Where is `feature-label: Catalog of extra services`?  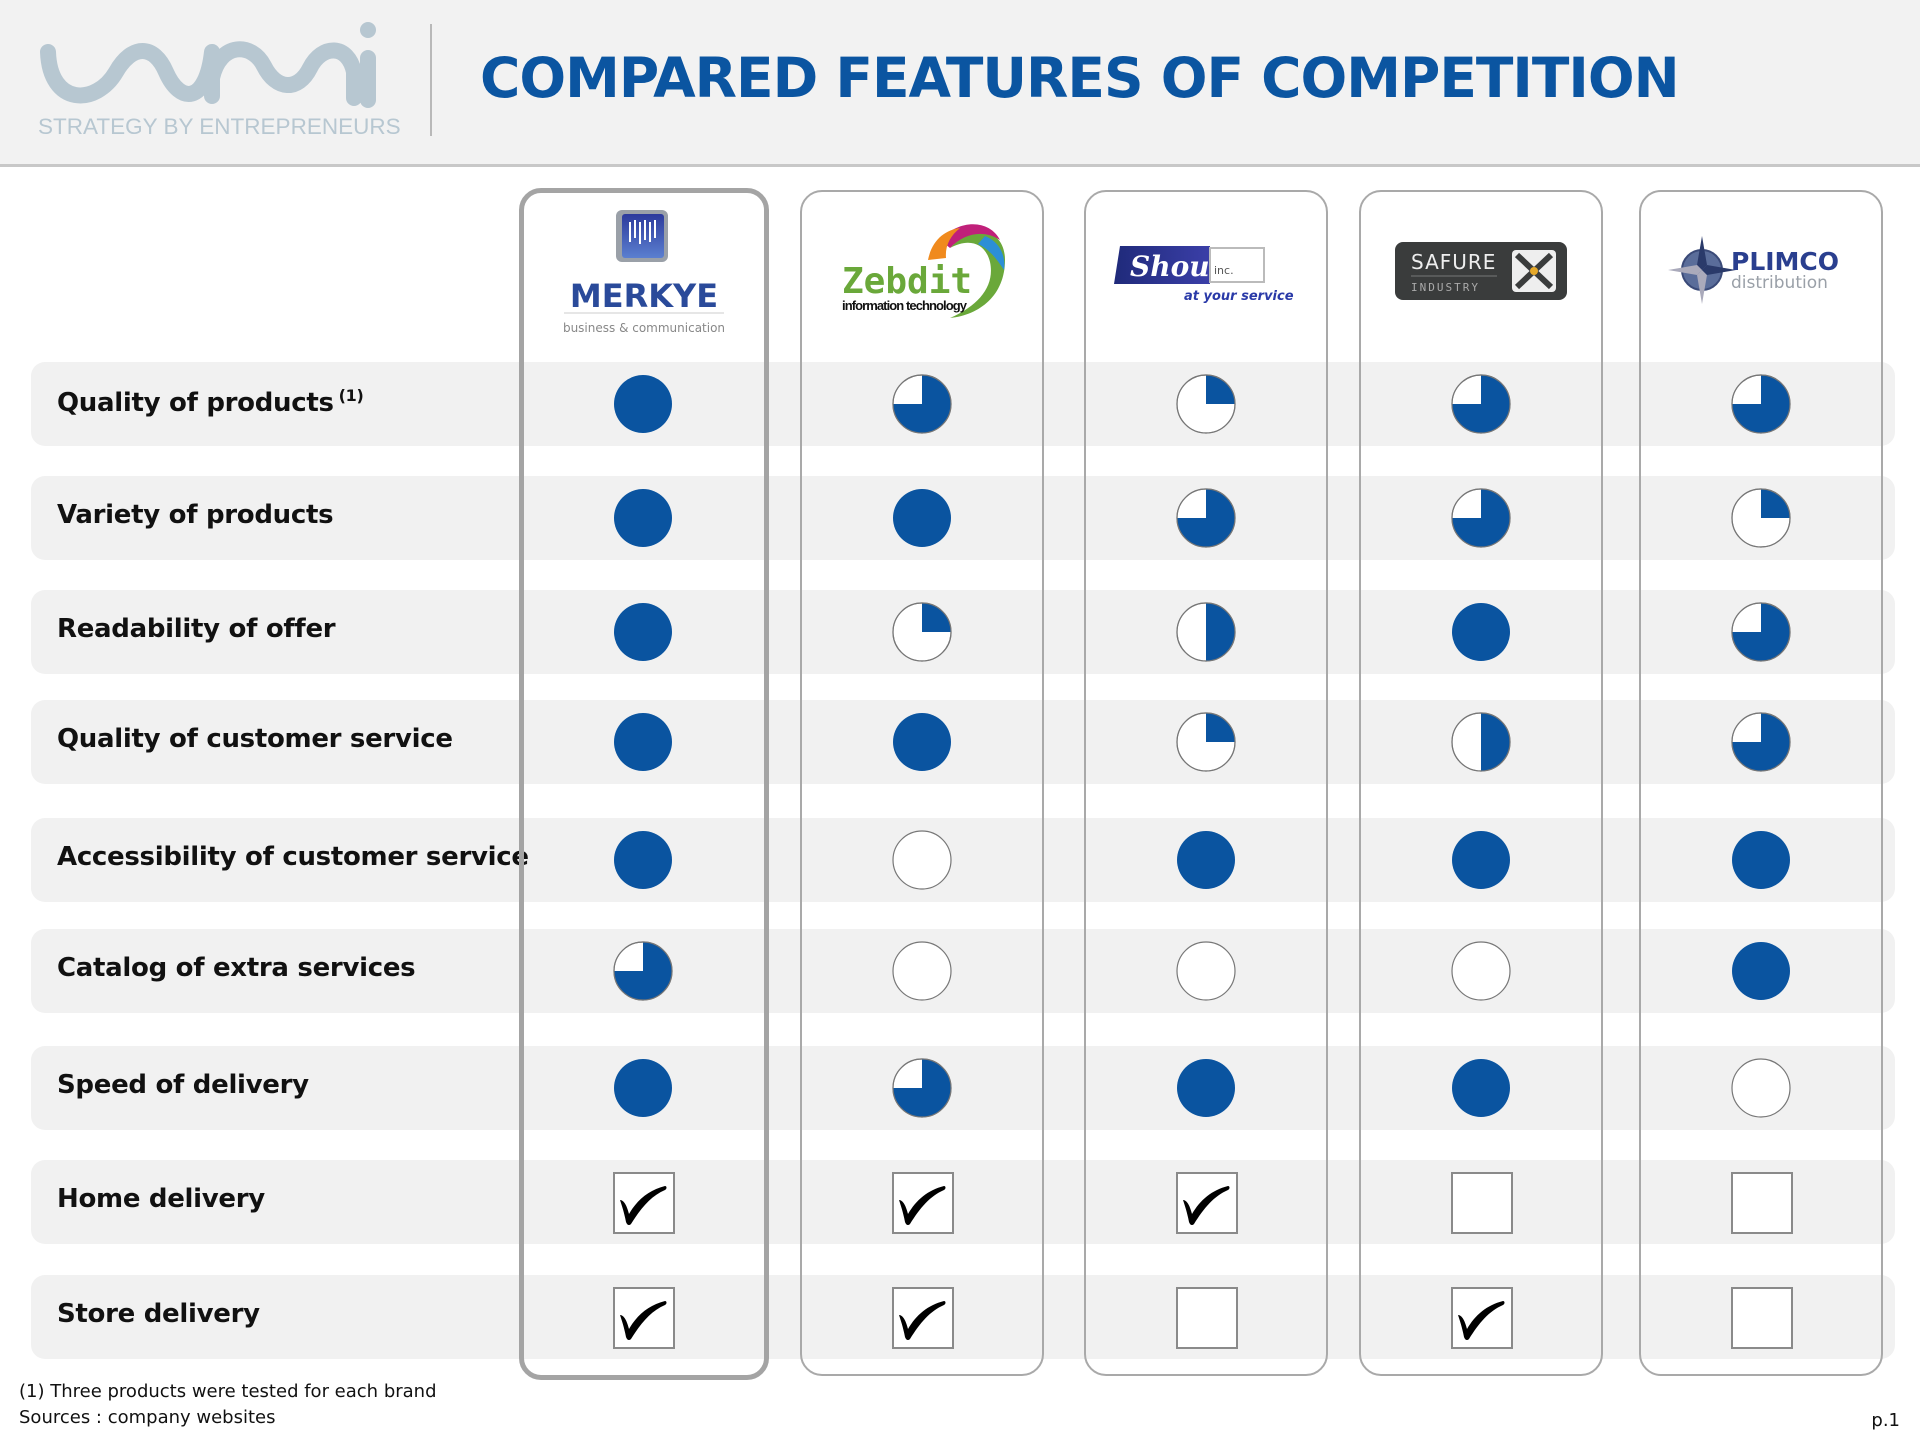 feature-label: Catalog of extra services is located at coordinates (236, 968).